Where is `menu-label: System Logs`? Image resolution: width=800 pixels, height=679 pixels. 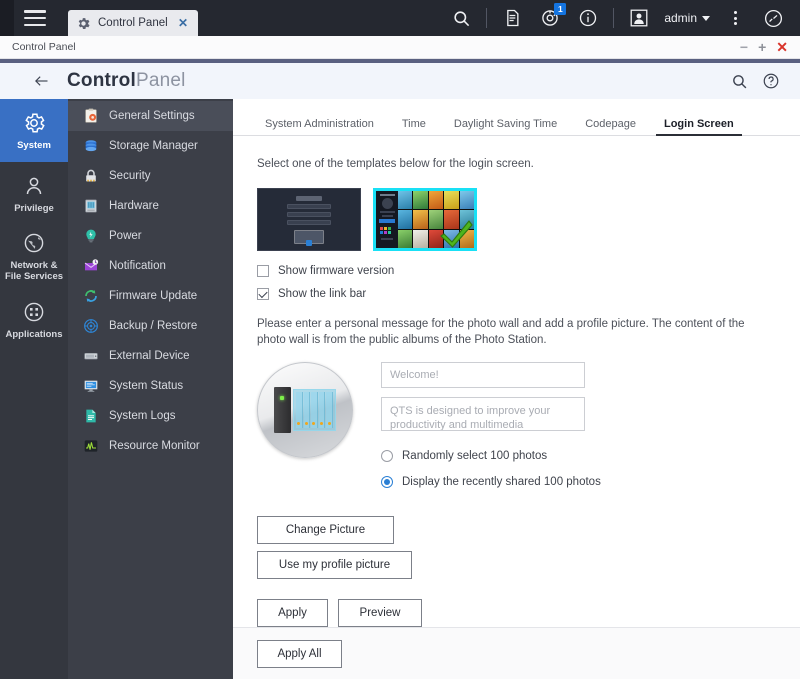
menu-label: System Logs is located at coordinates (142, 416).